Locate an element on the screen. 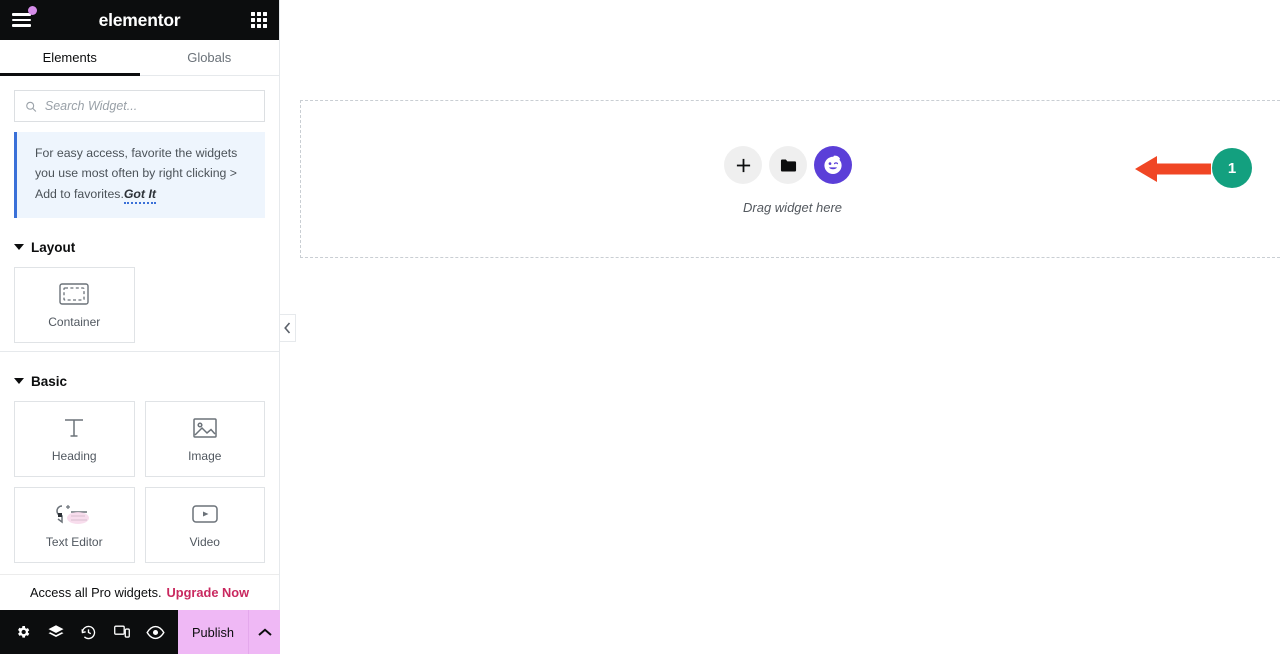 The height and width of the screenshot is (654, 1280). panel-collapse-button is located at coordinates (288, 328).